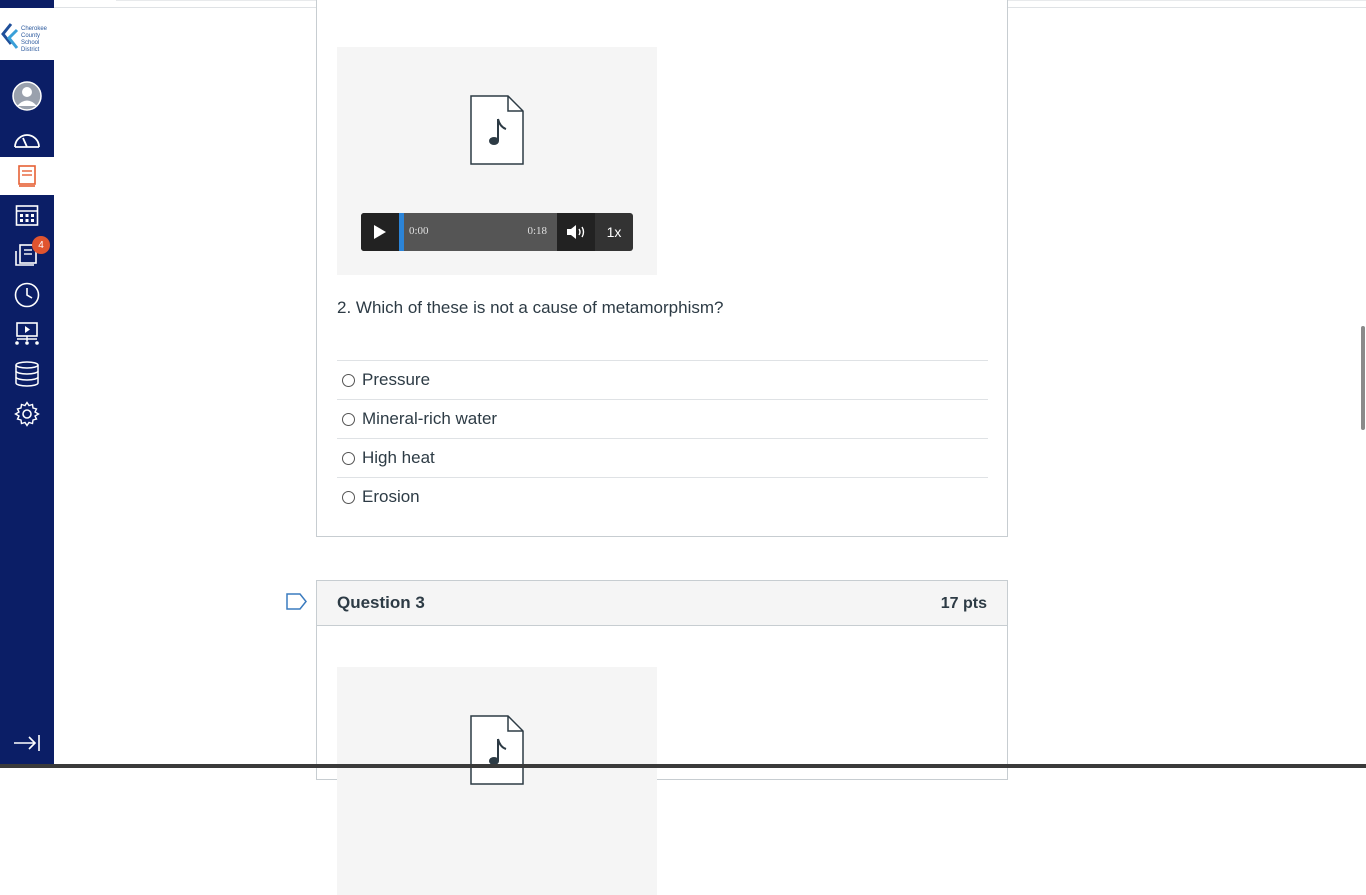  I want to click on book-icon, so click(27, 176).